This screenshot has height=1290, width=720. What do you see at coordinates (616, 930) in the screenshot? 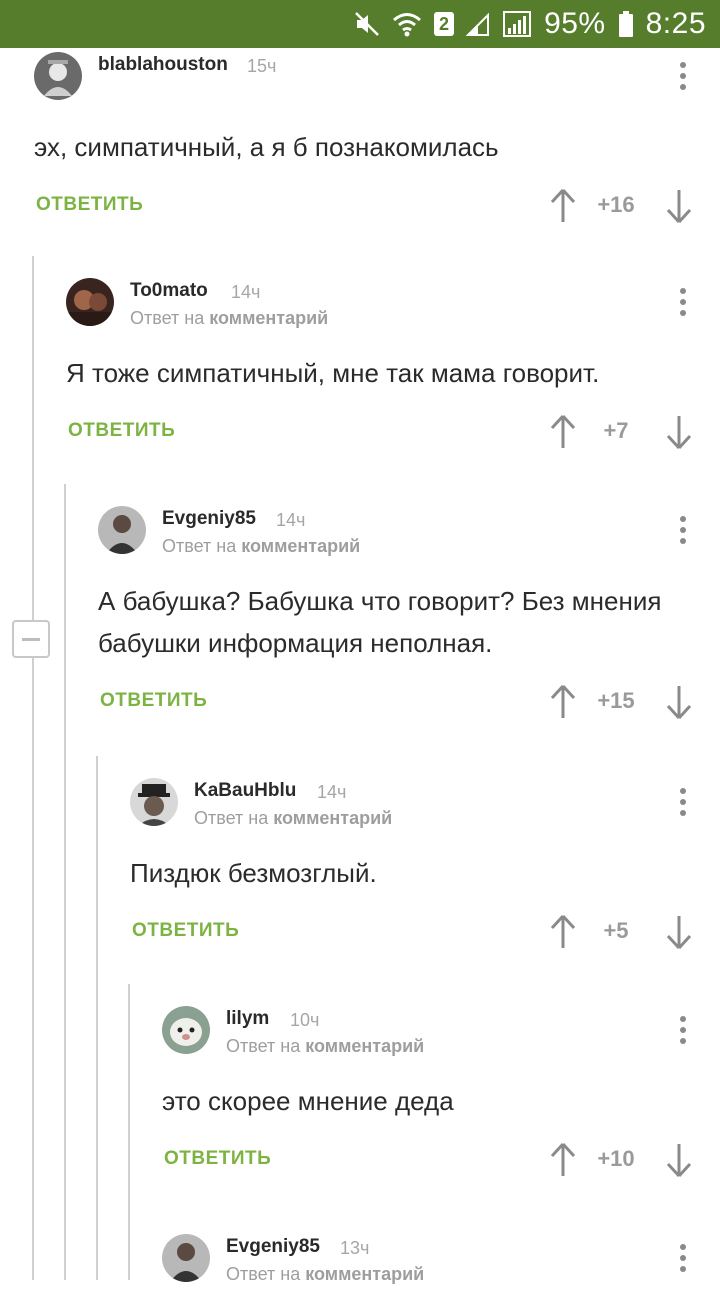
I see `vote-score: +5` at bounding box center [616, 930].